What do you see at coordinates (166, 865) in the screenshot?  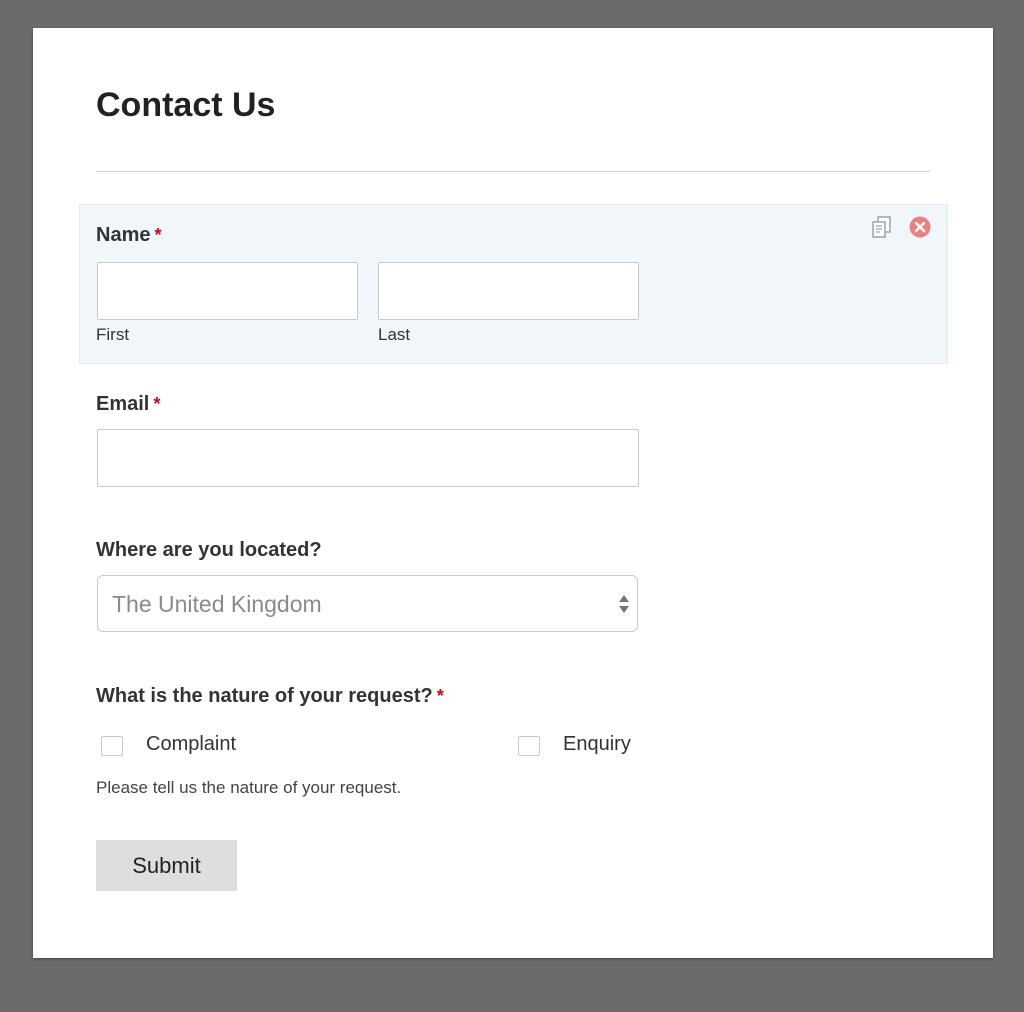 I see `submit-button: Submit` at bounding box center [166, 865].